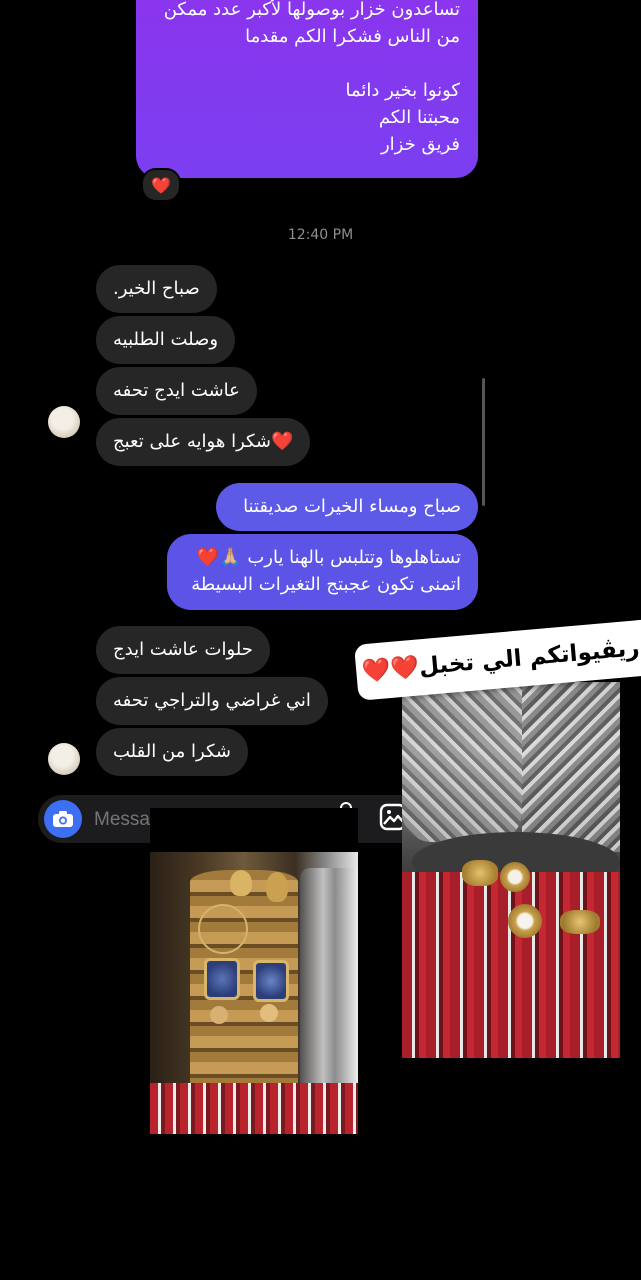  What do you see at coordinates (328, 557) in the screenshot?
I see `message-text: تستاهلوها وتتلبس بالهنا يارب 🙏🏼❤️` at bounding box center [328, 557].